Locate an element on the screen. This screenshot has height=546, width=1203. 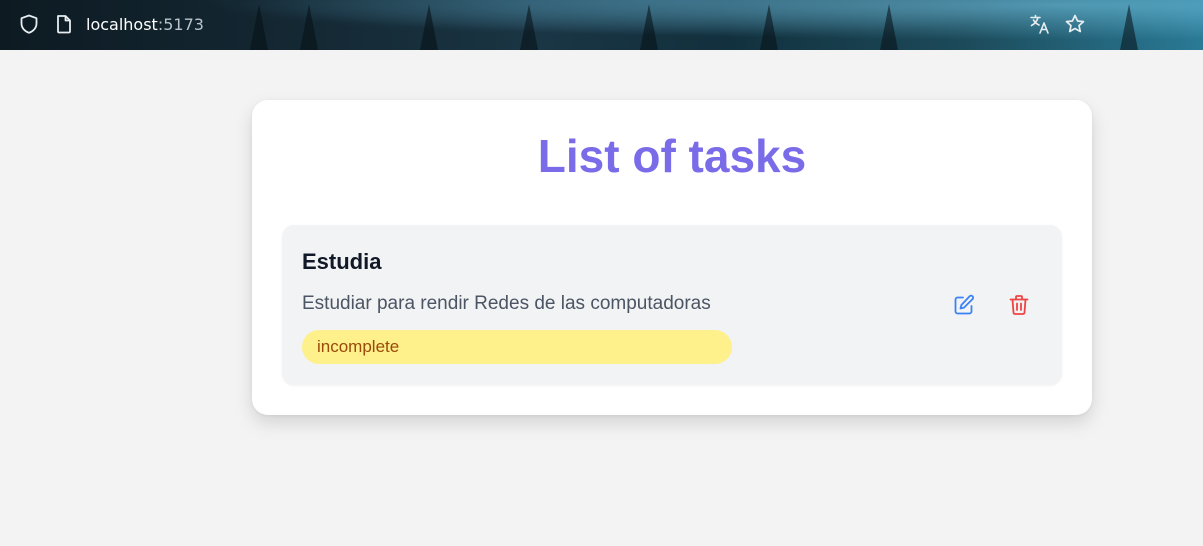
task-title: Estudia is located at coordinates (342, 261).